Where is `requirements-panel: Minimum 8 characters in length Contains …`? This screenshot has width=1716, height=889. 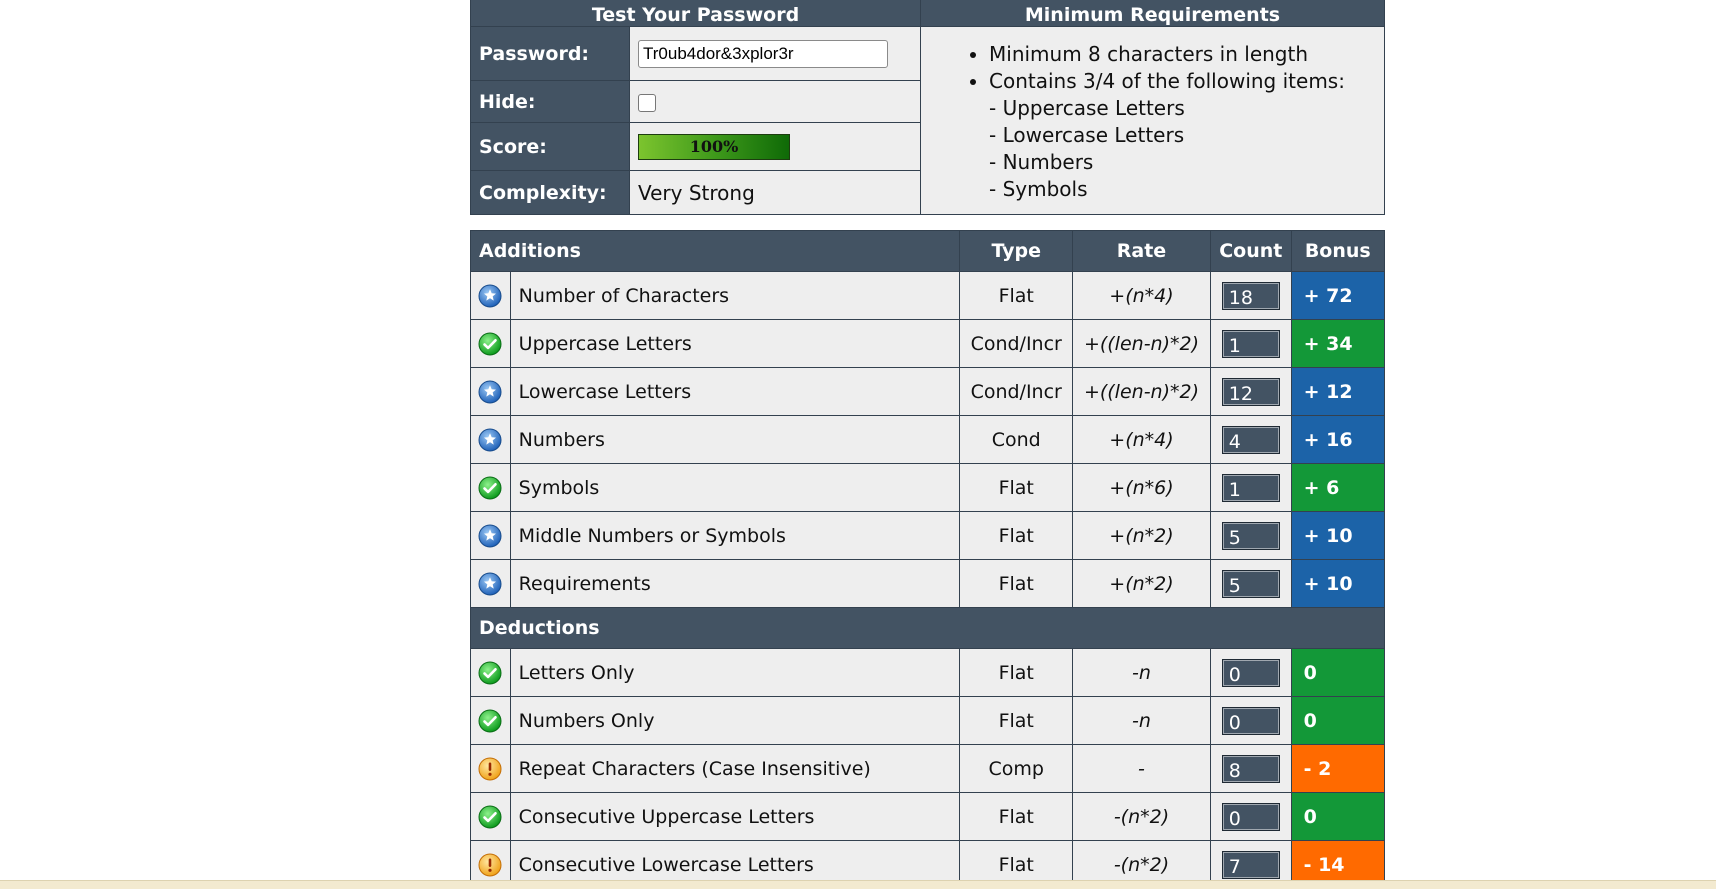 requirements-panel: Minimum 8 characters in length Contains … is located at coordinates (1152, 120).